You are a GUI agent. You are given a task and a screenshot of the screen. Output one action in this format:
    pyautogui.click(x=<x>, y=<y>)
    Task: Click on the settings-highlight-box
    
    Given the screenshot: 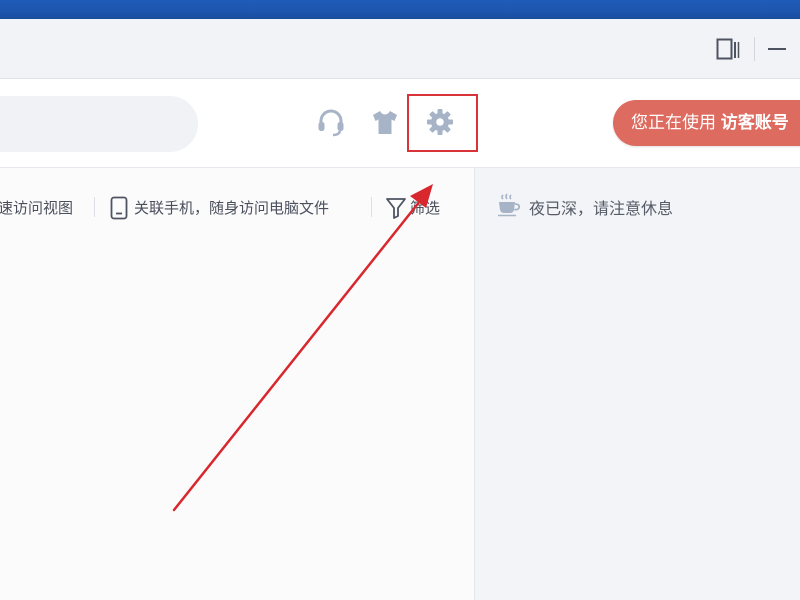 What is the action you would take?
    pyautogui.click(x=442, y=123)
    